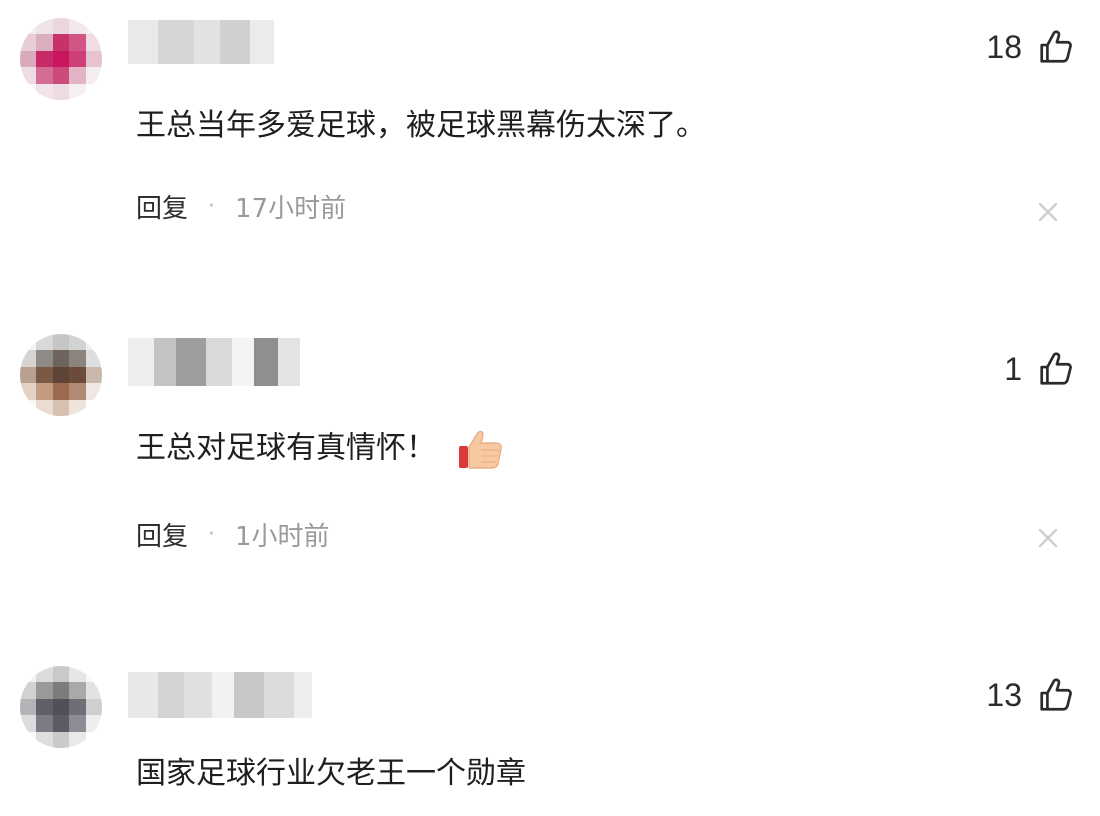 The height and width of the screenshot is (816, 1100). What do you see at coordinates (286, 448) in the screenshot?
I see `comment-text-content: 王总对足球有真情怀！` at bounding box center [286, 448].